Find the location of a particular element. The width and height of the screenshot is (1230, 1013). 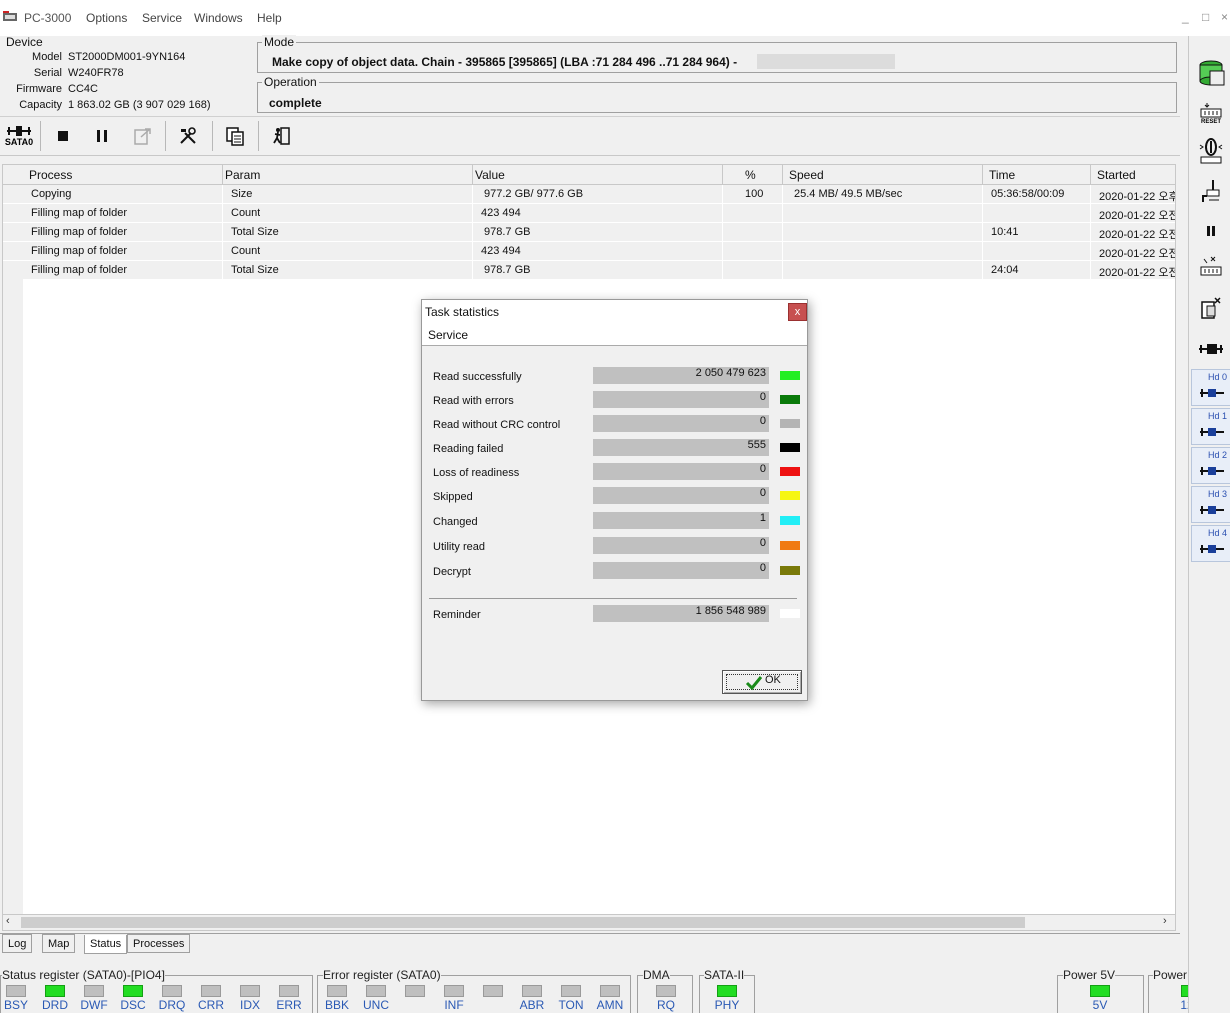

stat-label-read-successfully: Read successfully is located at coordinates (477, 377).